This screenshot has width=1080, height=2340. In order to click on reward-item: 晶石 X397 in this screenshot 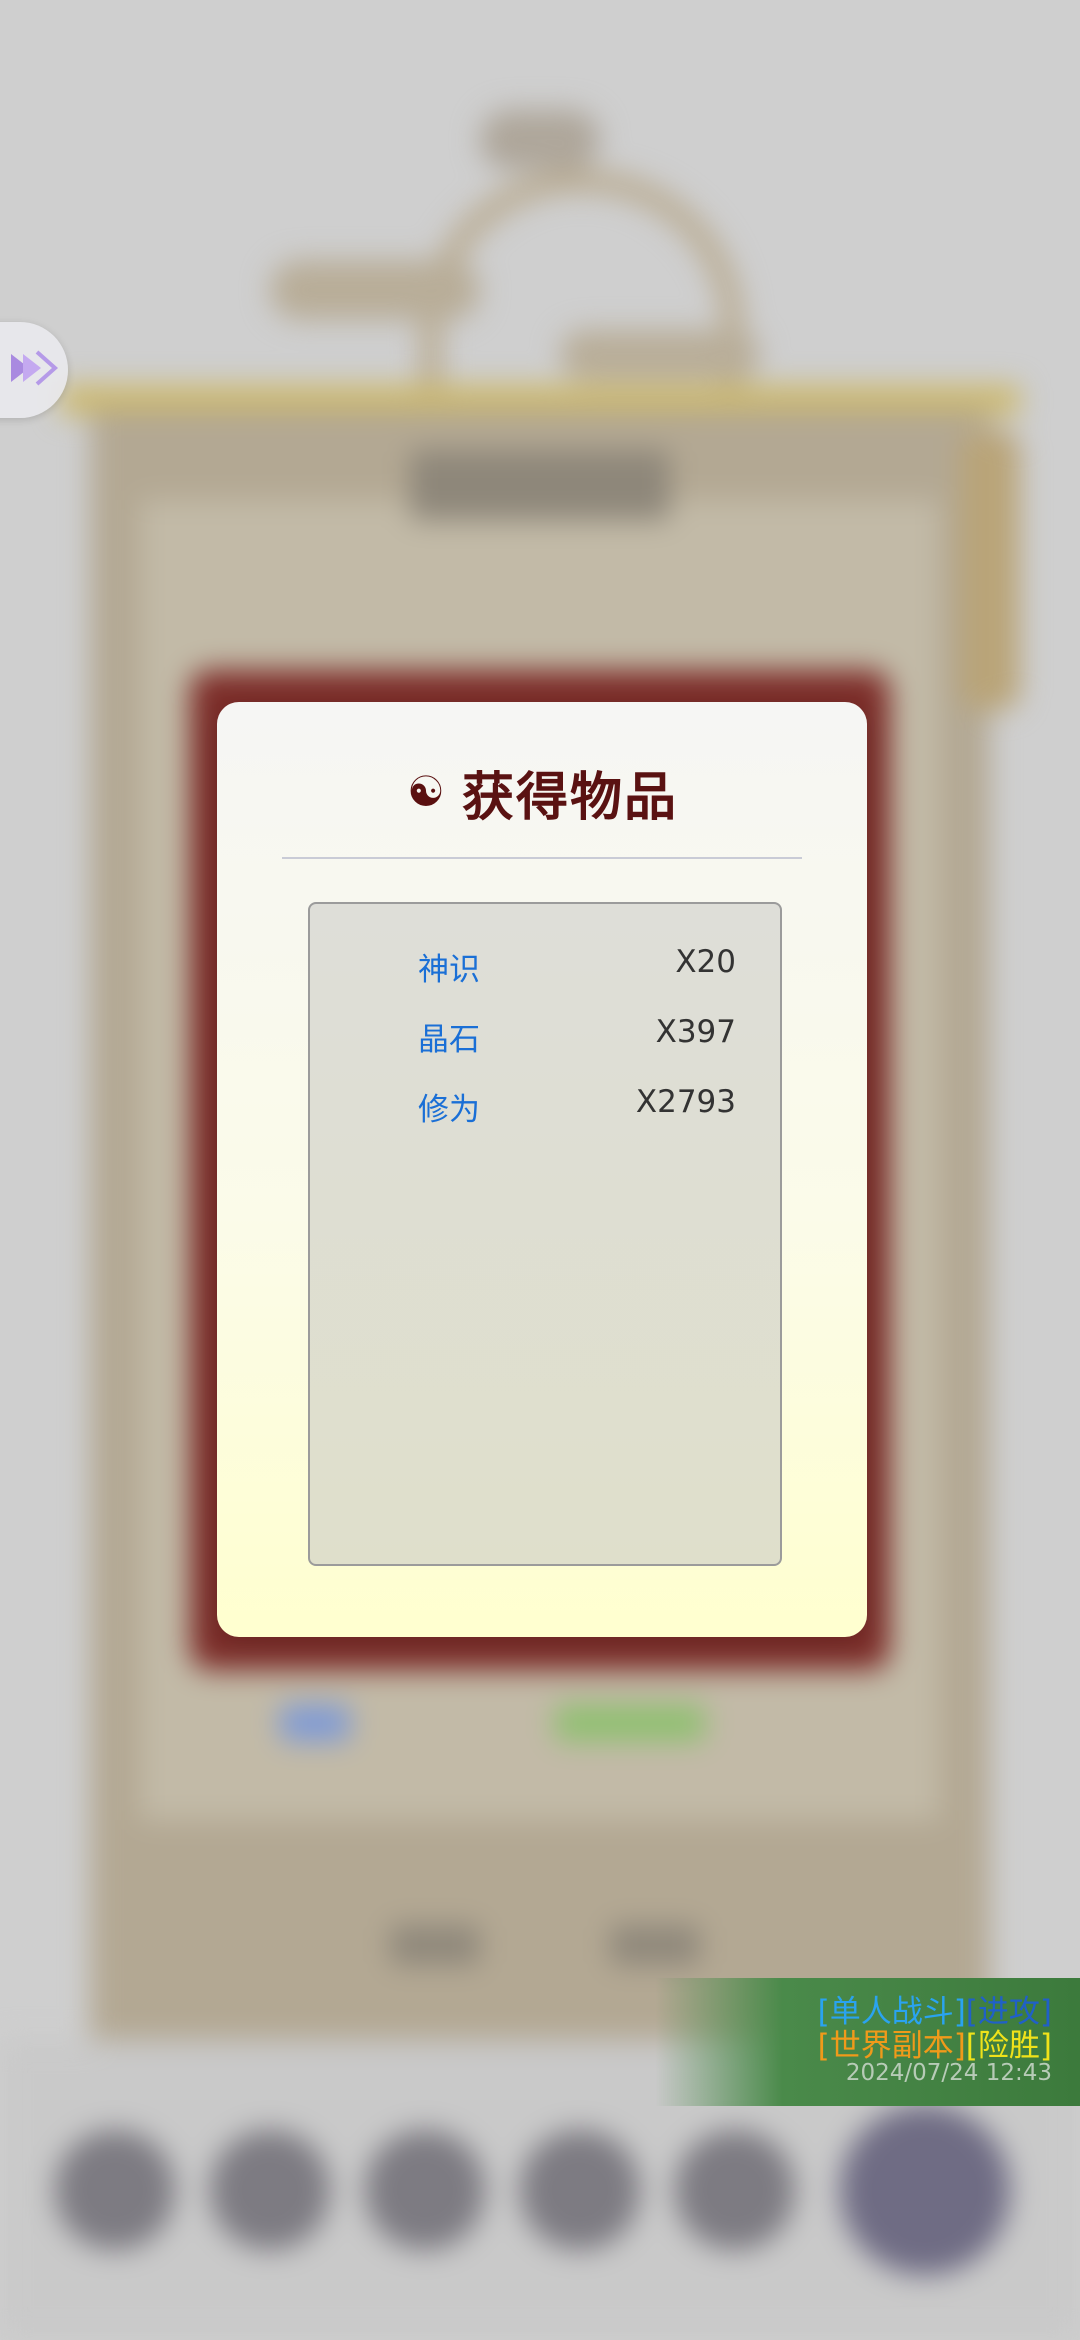, I will do `click(545, 1036)`.